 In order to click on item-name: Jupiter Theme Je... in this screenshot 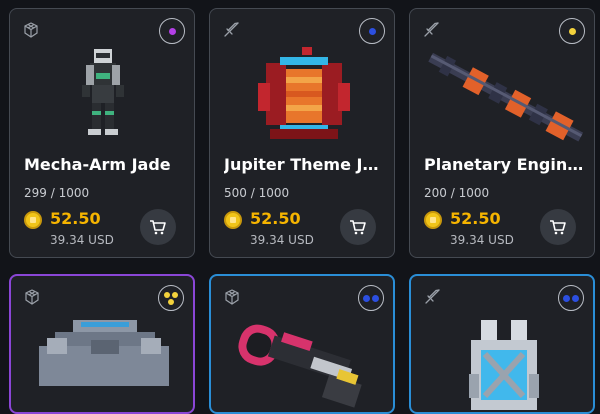, I will do `click(305, 164)`.